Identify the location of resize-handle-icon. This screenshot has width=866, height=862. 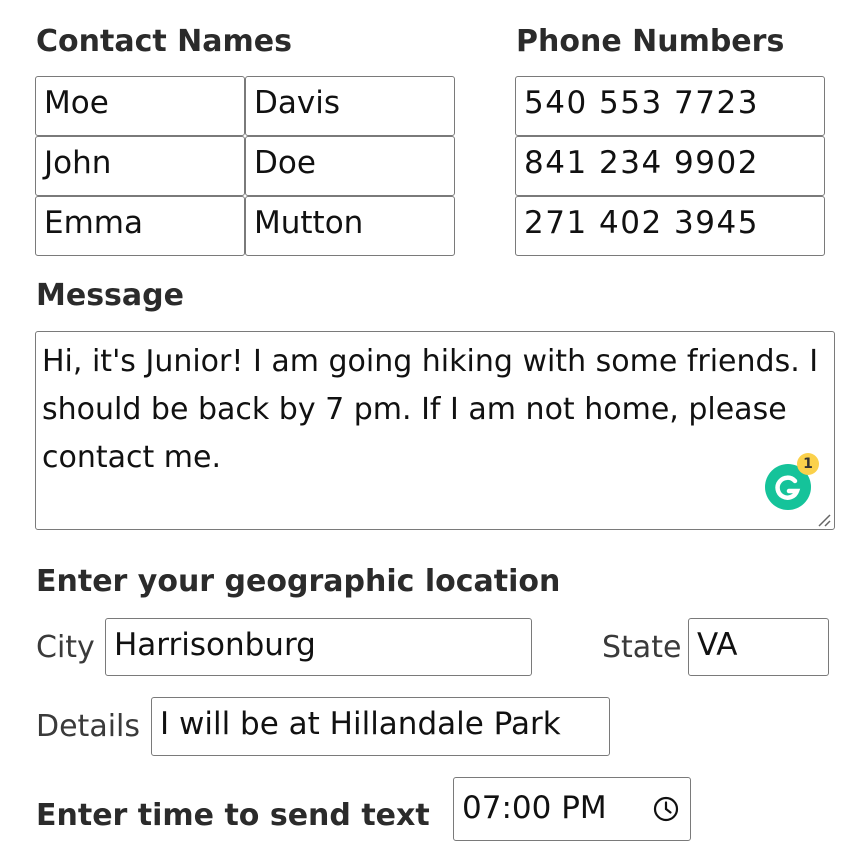
(824, 520).